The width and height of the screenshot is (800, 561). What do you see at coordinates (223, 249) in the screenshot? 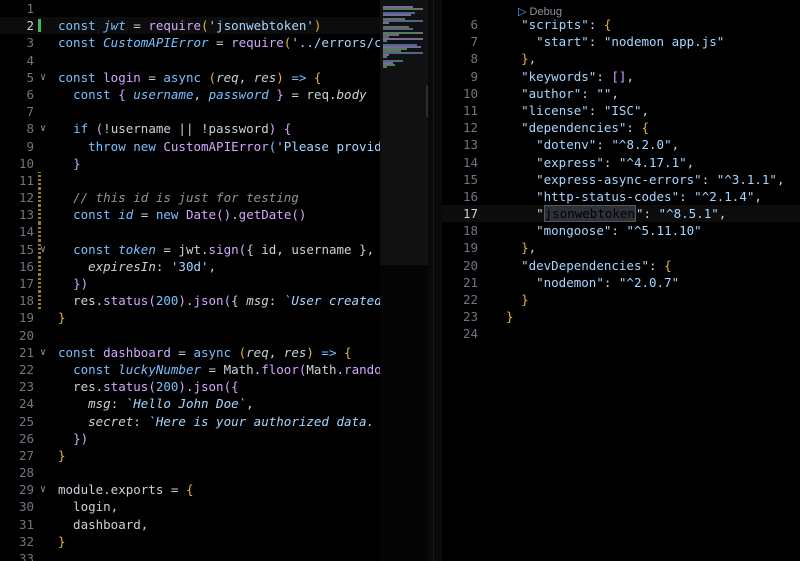
I see `code-token: sign` at bounding box center [223, 249].